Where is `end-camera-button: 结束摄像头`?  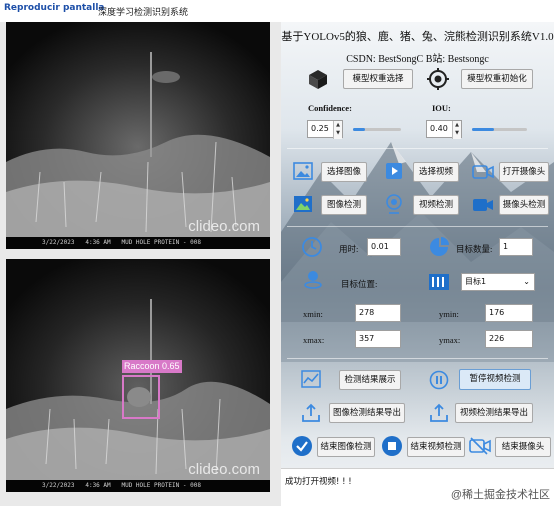
end-camera-button: 结束摄像头 is located at coordinates (523, 447).